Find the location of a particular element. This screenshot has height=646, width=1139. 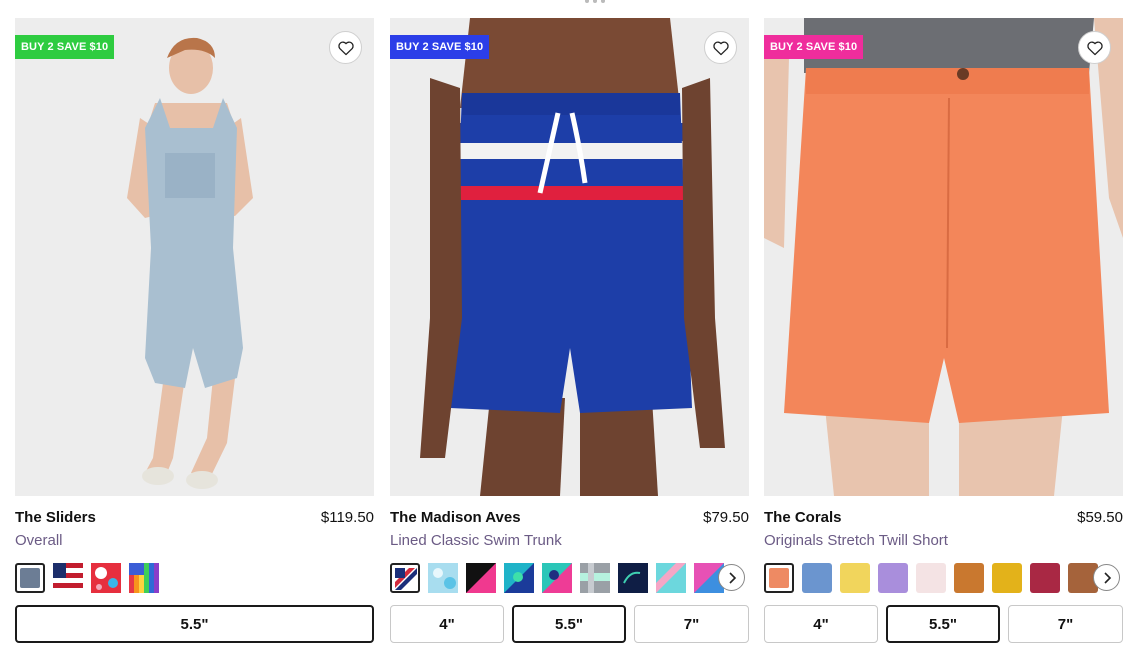

swatch-pink-teal-pattern is located at coordinates (557, 578).